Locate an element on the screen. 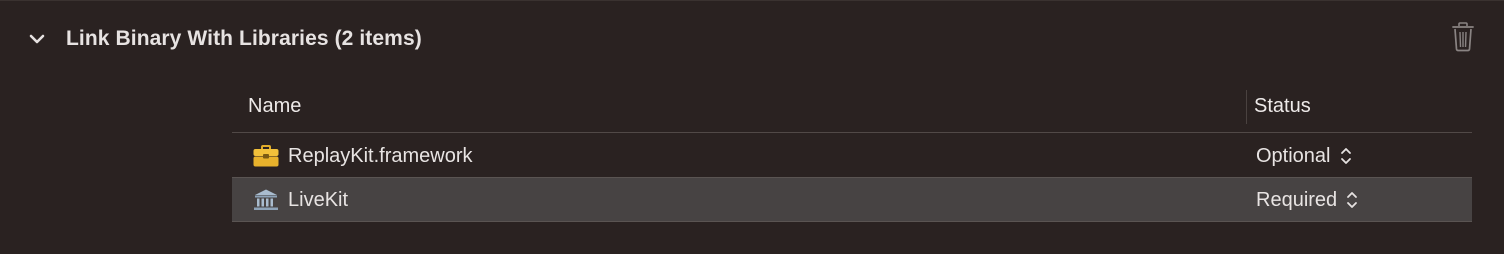 The width and height of the screenshot is (1504, 254). column-divider is located at coordinates (1246, 107).